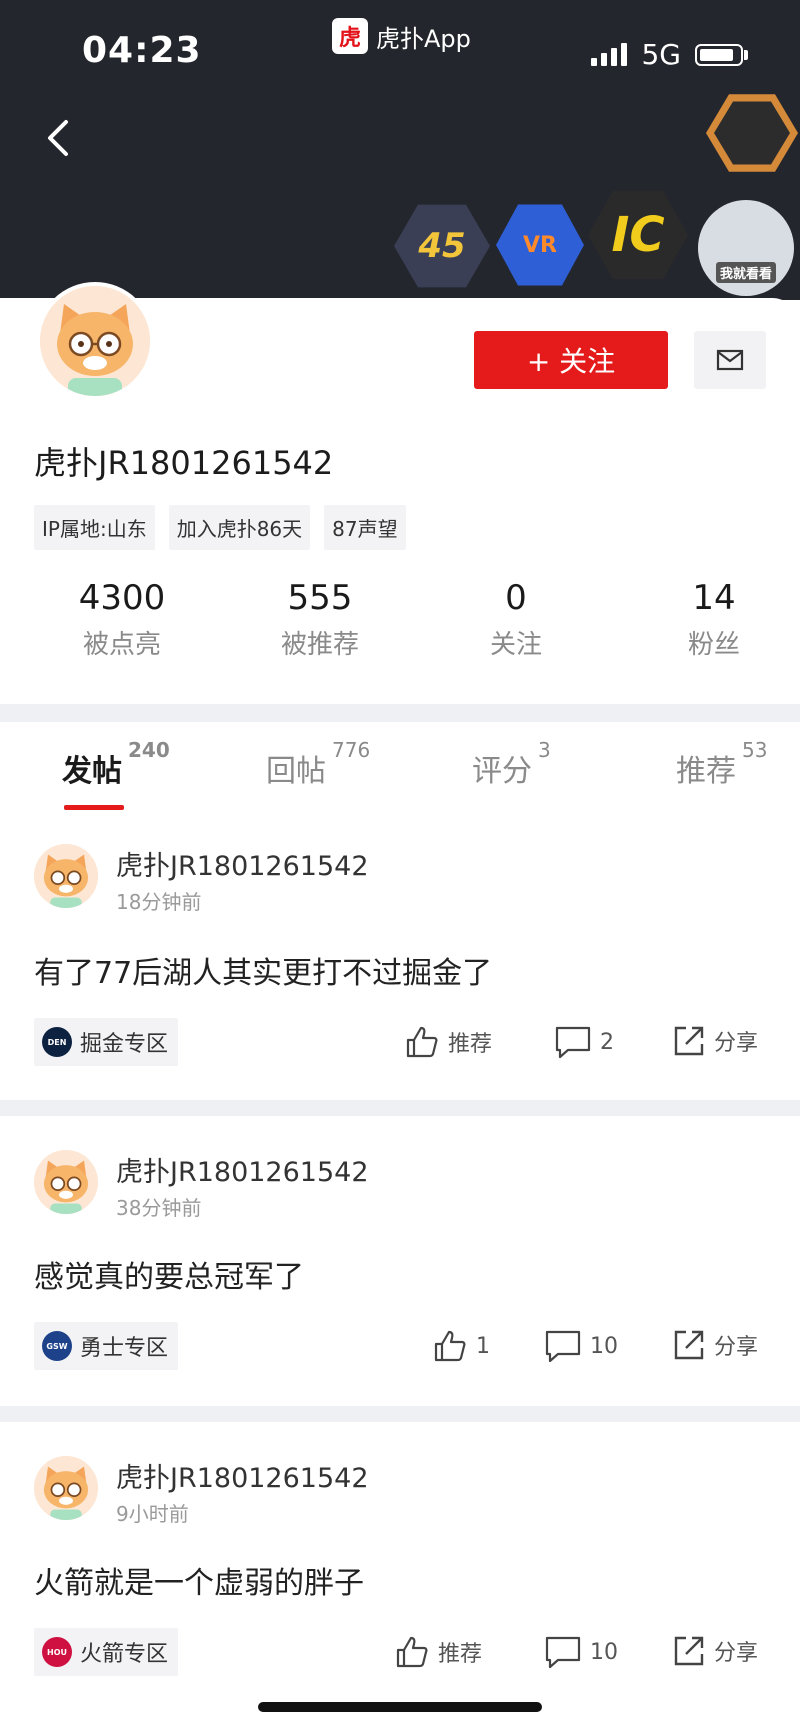  I want to click on tab-label: 推荐, so click(706, 771).